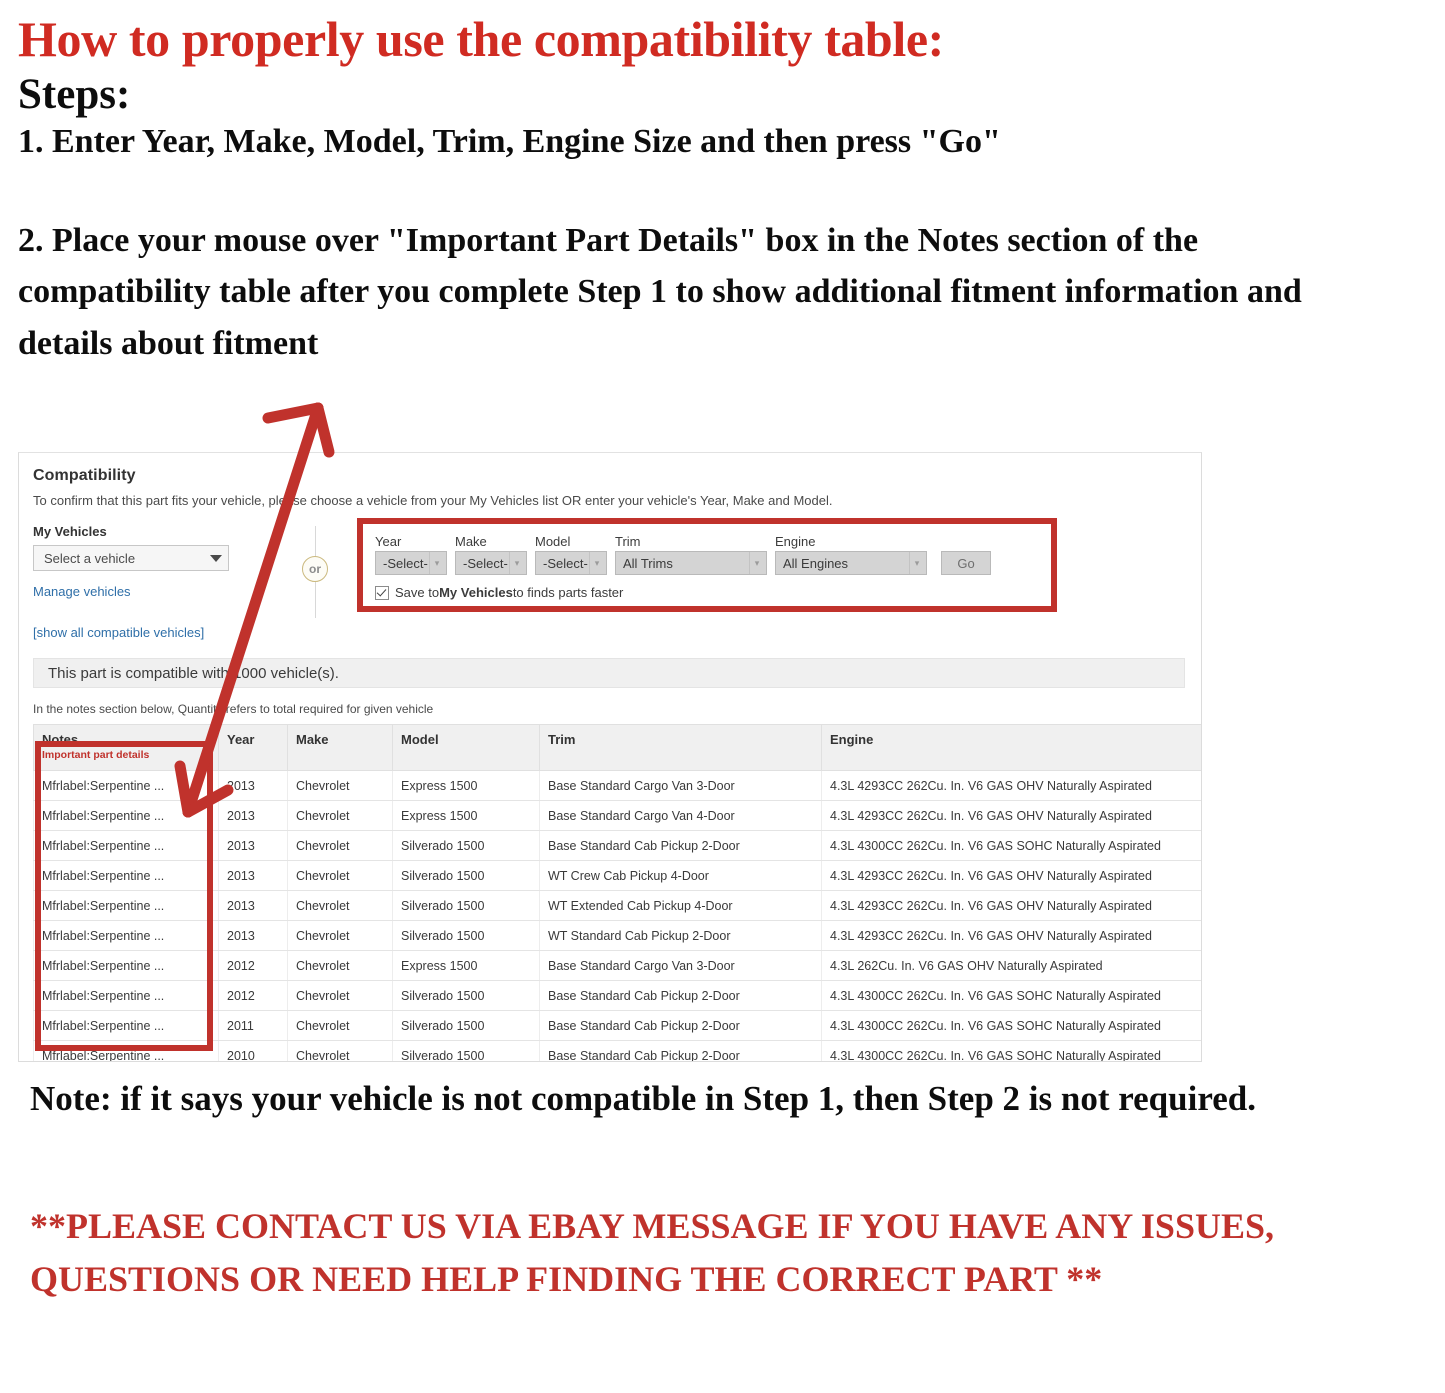 The width and height of the screenshot is (1445, 1393). Describe the element at coordinates (158, 591) in the screenshot. I see `manage-vehicles-link: Manage vehicles` at that location.